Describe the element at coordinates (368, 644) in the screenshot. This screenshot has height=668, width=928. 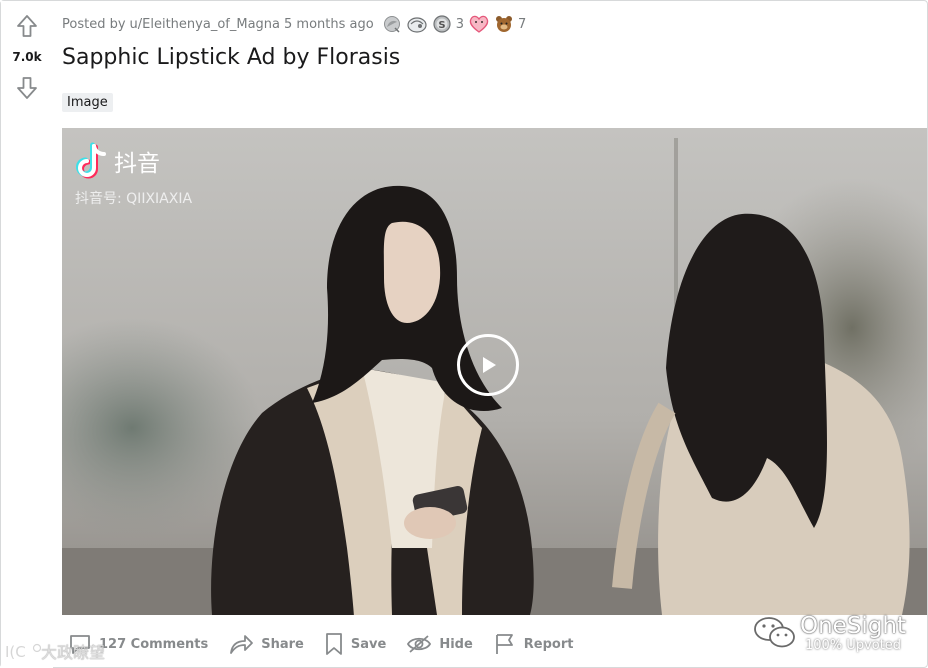
I see `save-label: Save` at that location.